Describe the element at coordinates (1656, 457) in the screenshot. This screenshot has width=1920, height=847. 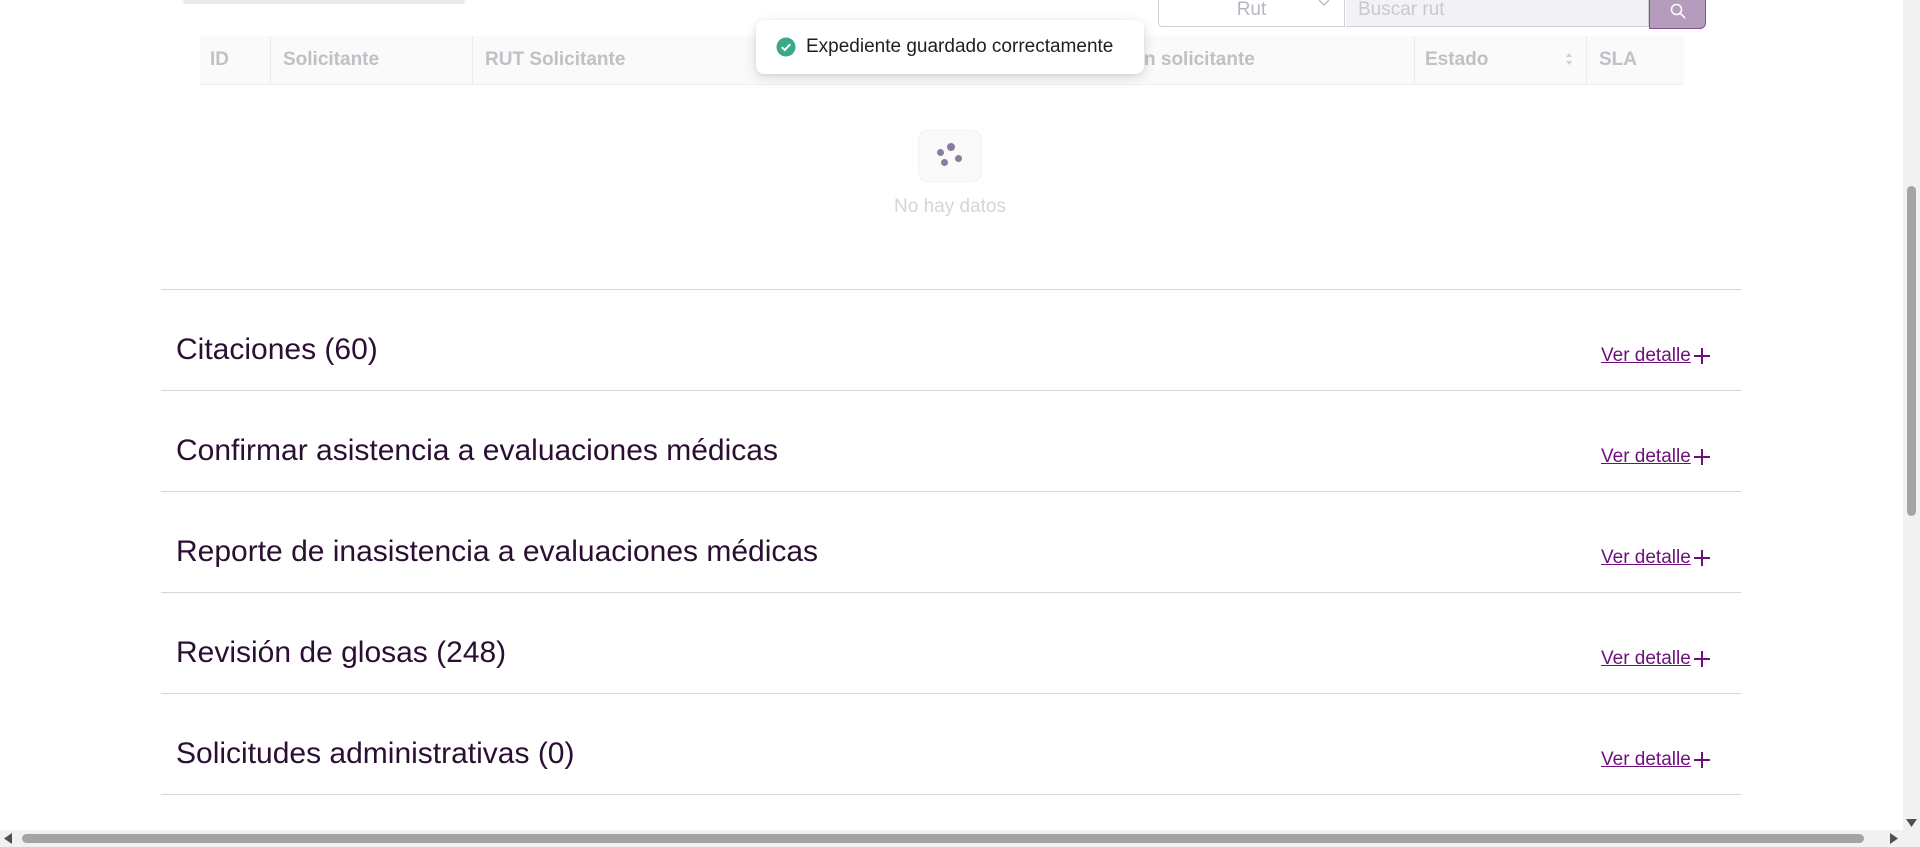
I see `ver-detalle-confirmar-asistencia-link: Ver detalle` at that location.